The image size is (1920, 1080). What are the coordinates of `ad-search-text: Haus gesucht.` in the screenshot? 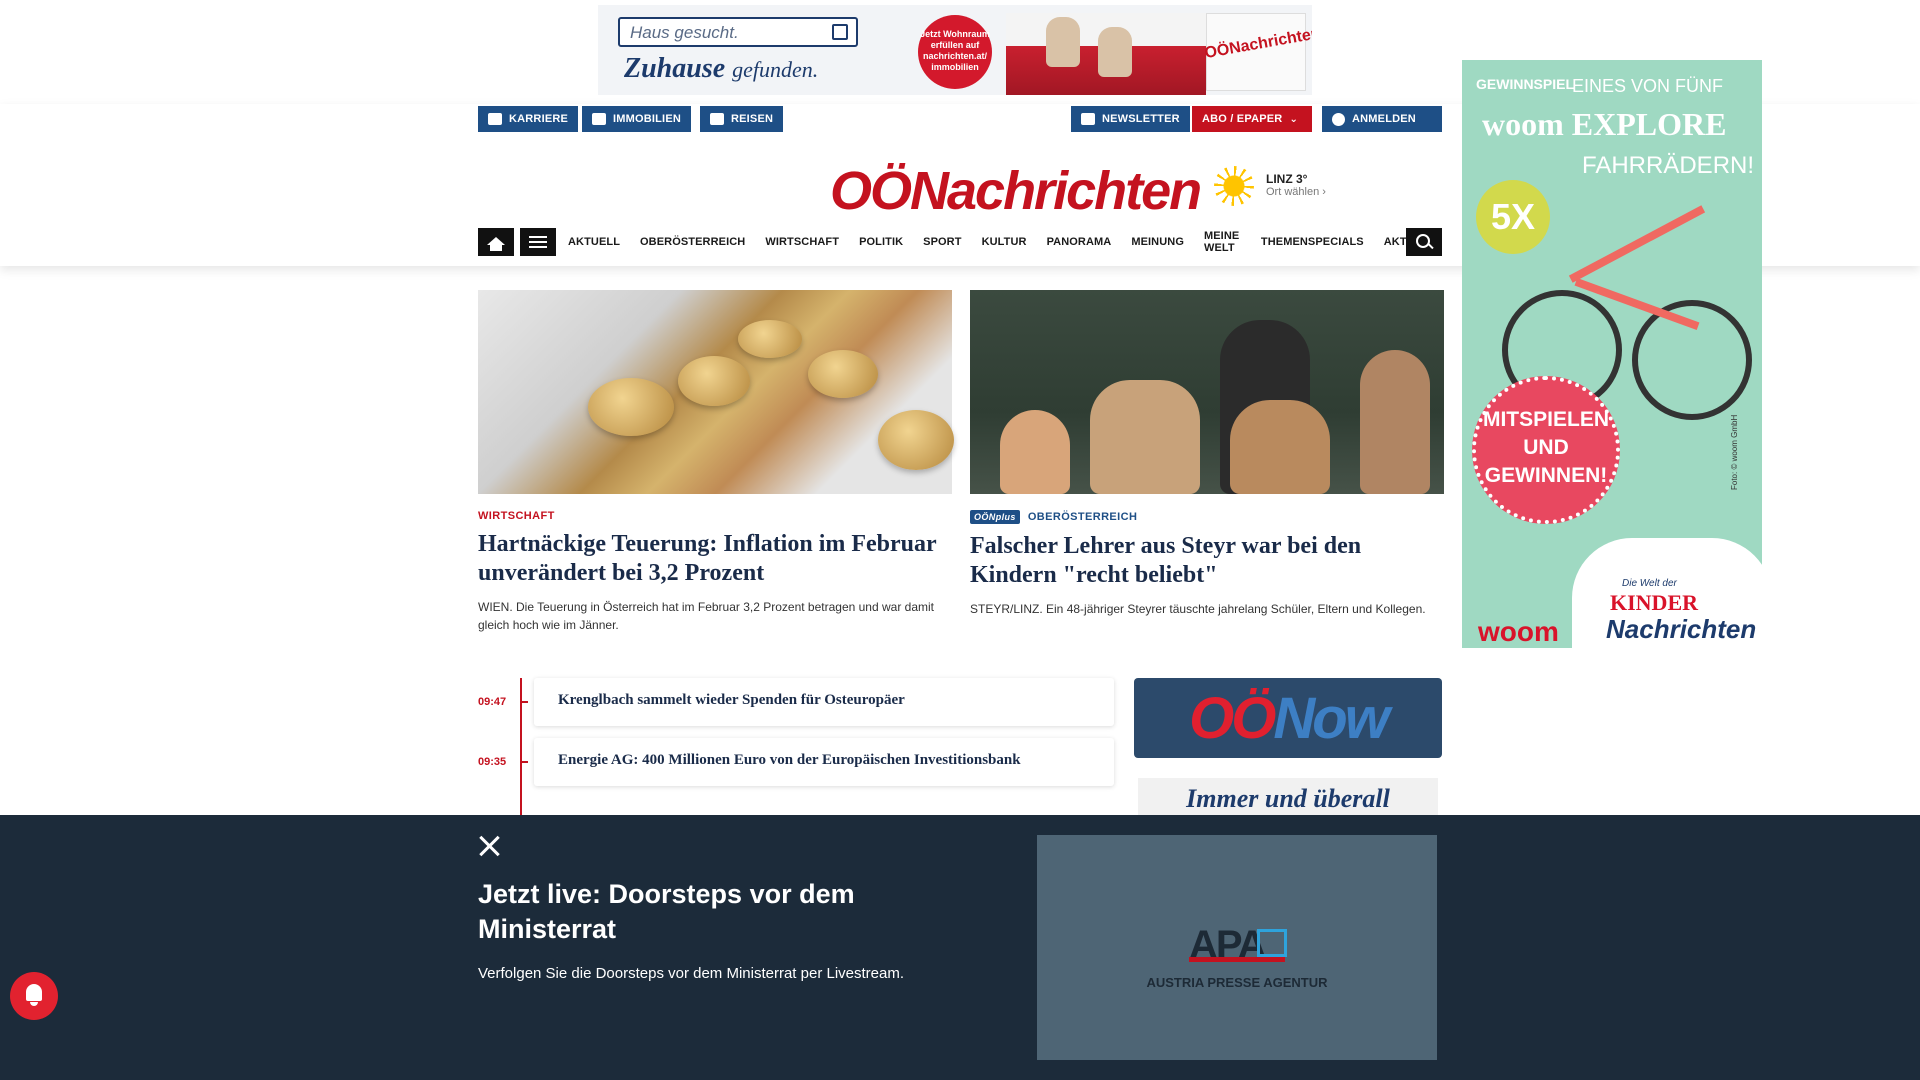 It's located at (684, 32).